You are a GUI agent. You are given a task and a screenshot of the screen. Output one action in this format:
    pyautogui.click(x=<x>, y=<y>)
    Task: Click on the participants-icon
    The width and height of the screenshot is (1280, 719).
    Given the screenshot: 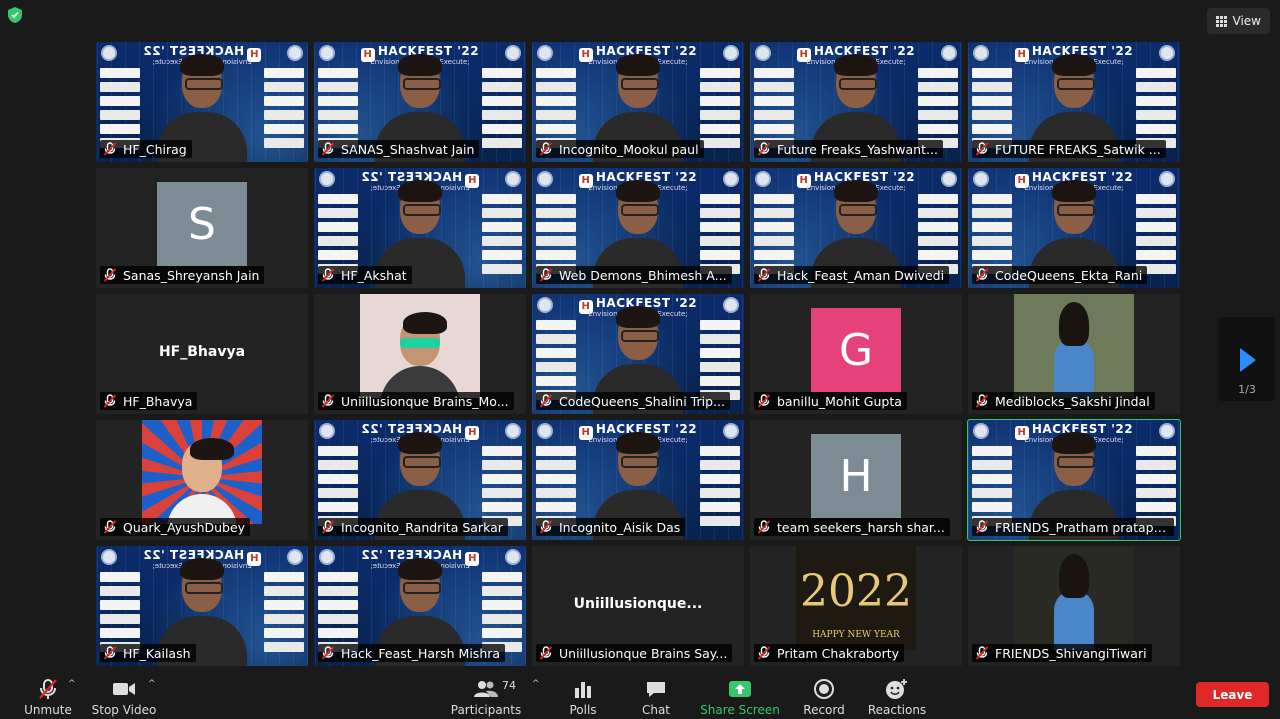 What is the action you would take?
    pyautogui.click(x=486, y=689)
    